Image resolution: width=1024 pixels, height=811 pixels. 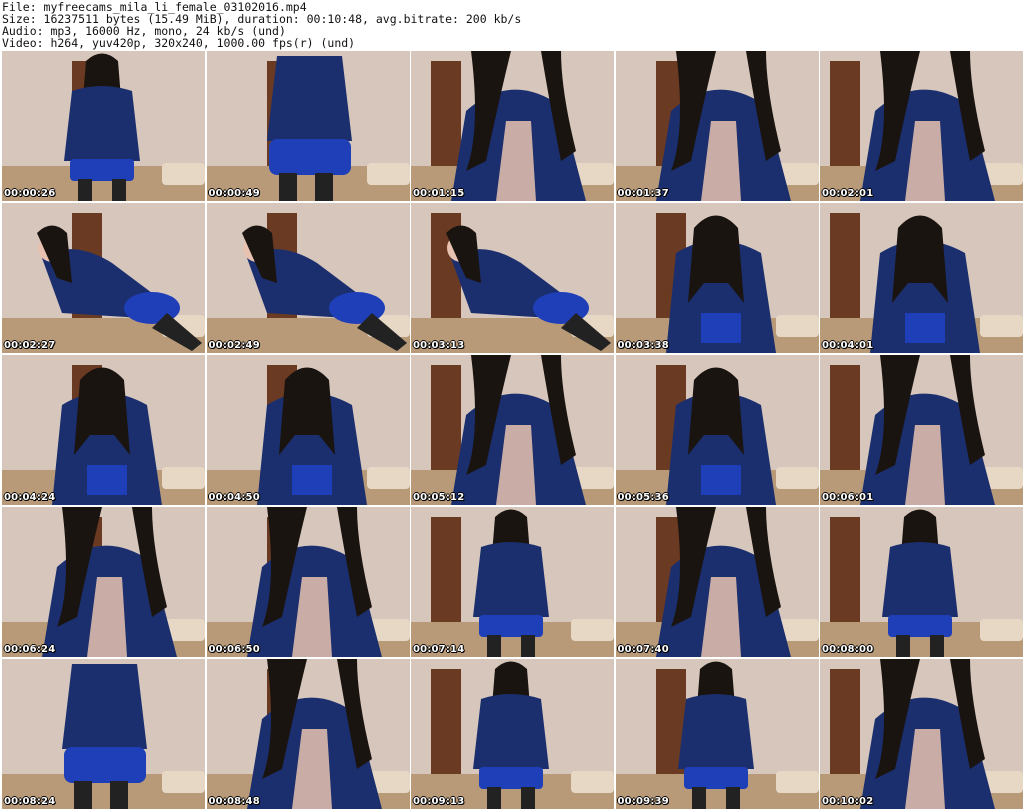 What do you see at coordinates (439, 193) in the screenshot?
I see `timestamp-label: 00:01:15` at bounding box center [439, 193].